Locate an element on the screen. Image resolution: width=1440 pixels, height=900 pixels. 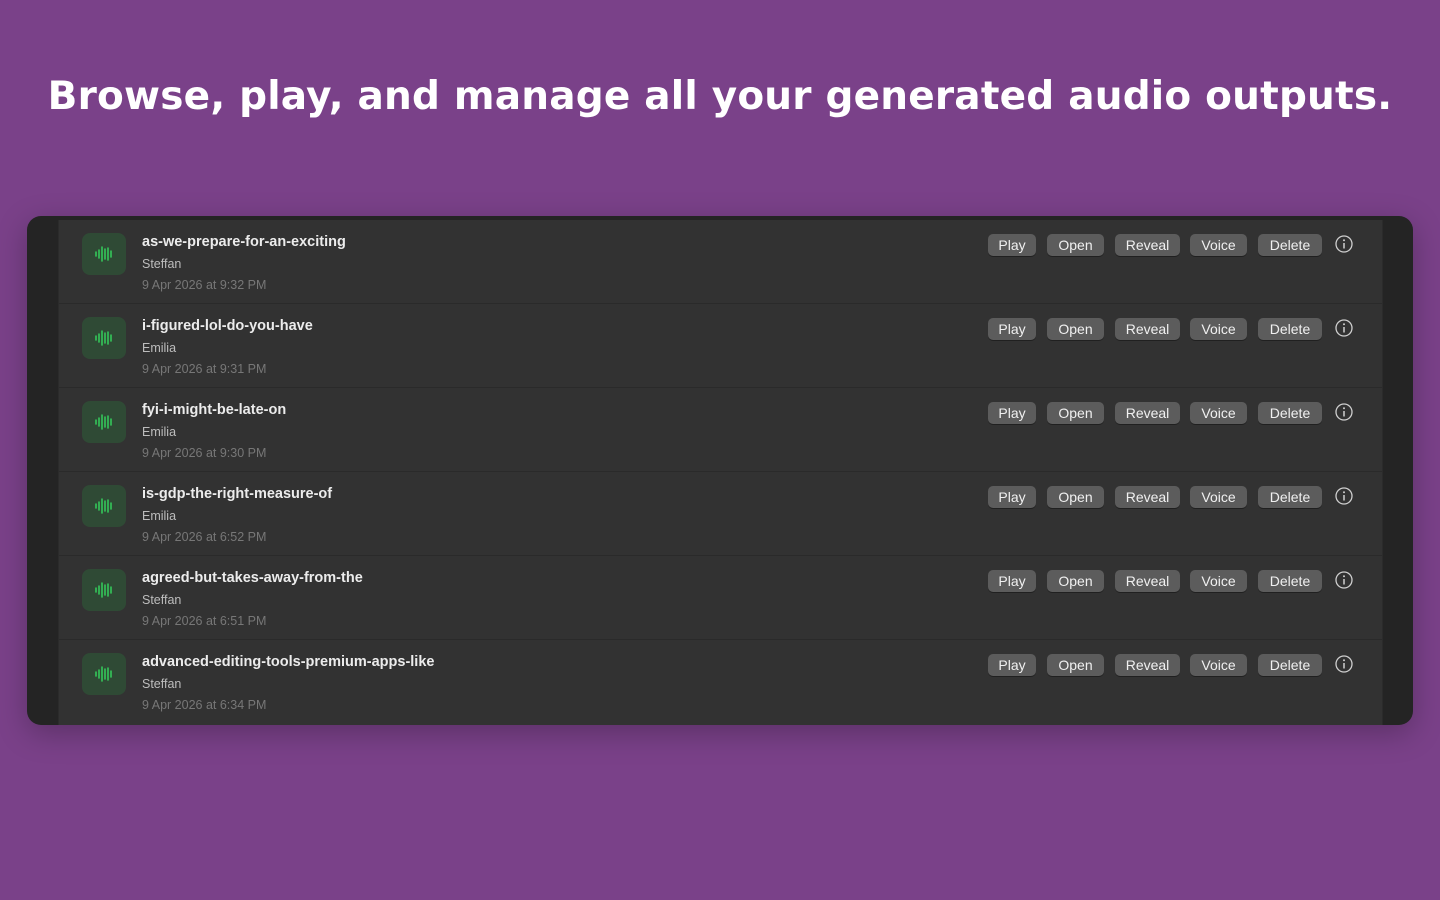
item-date: 9 Apr 2026 at 9:30 PM is located at coordinates (204, 453).